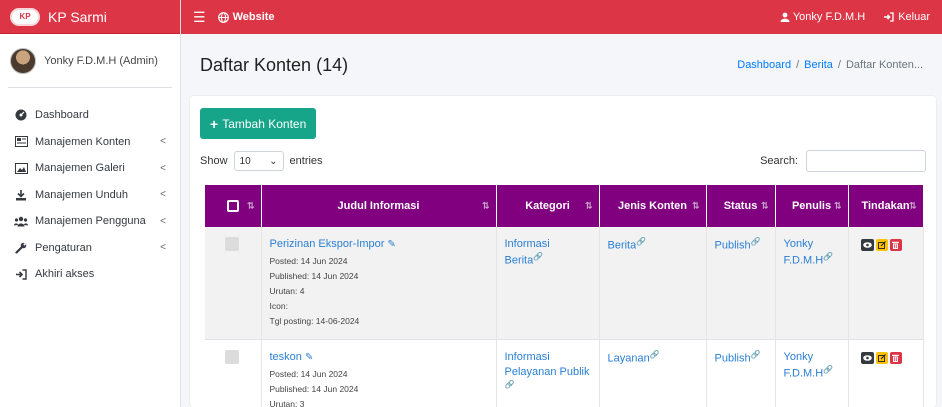 The height and width of the screenshot is (407, 942). I want to click on download-icon, so click(21, 195).